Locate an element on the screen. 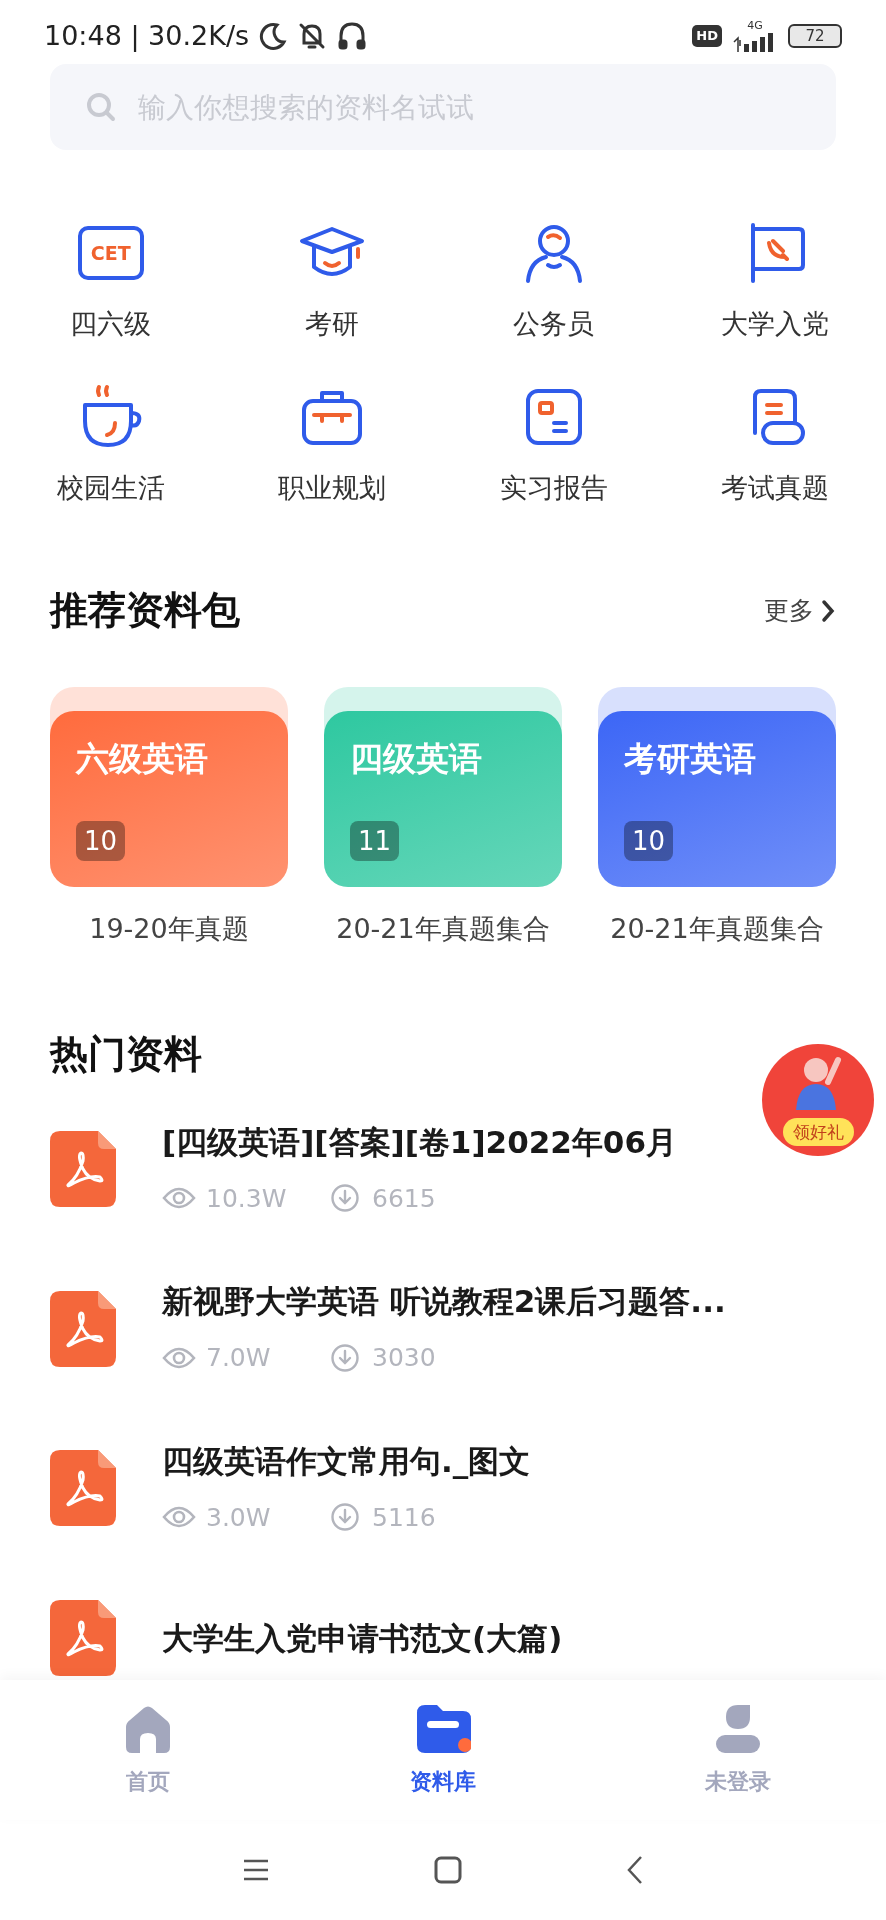 This screenshot has height=1920, width=886. folder-icon is located at coordinates (443, 1728).